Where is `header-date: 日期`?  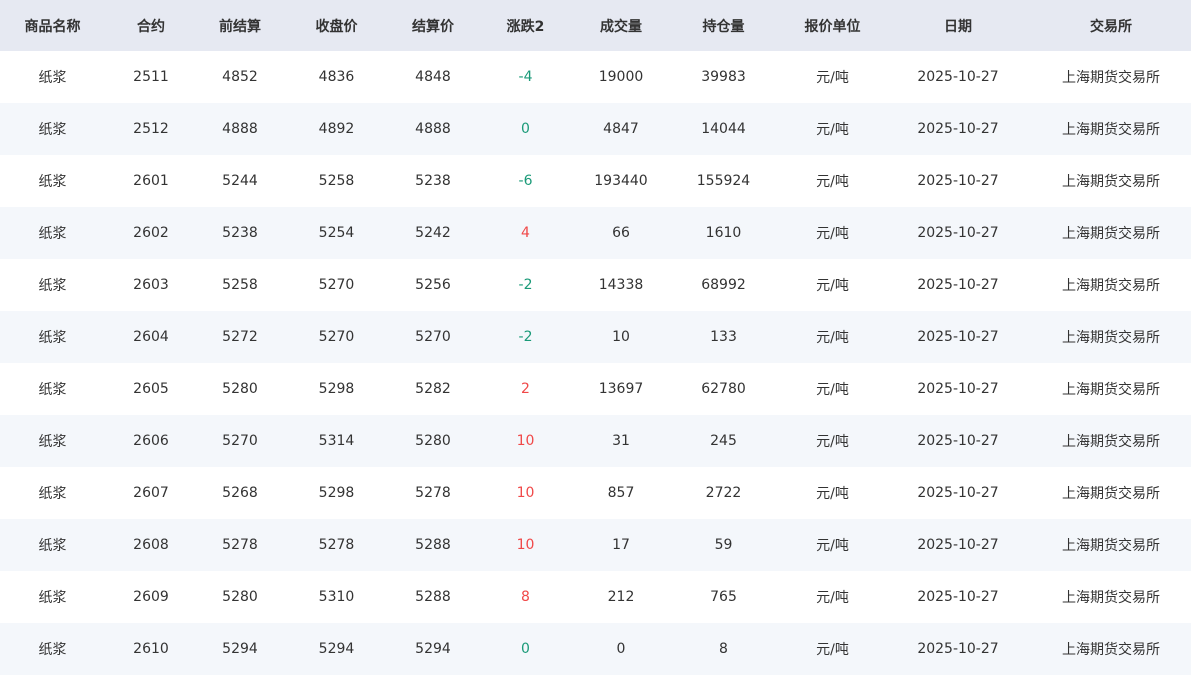
header-date: 日期 is located at coordinates (958, 25).